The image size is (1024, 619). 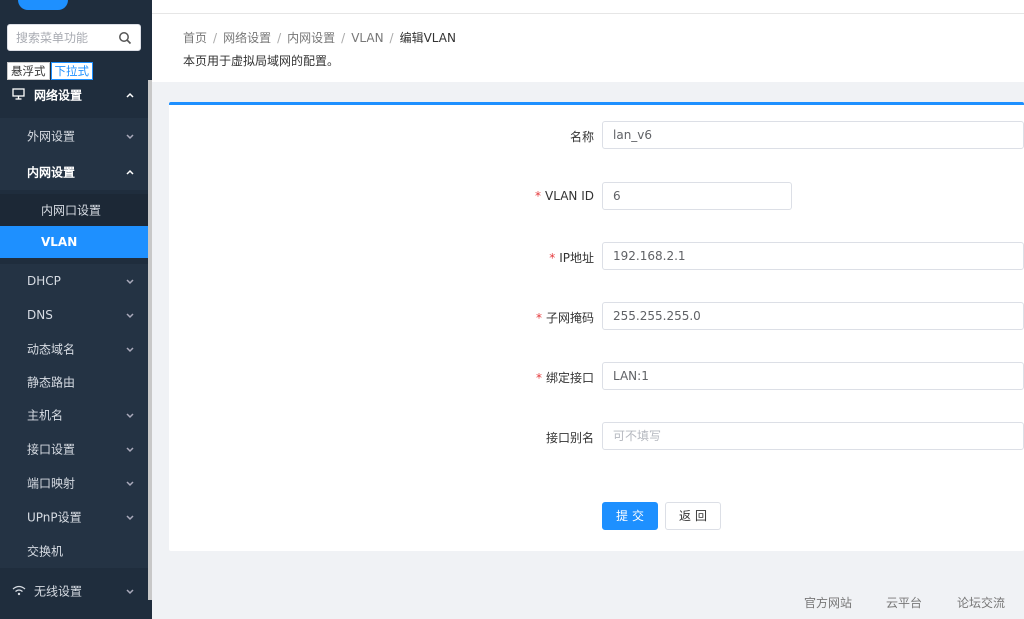 I want to click on sidebar-item-ddns: 动态域名, so click(x=75, y=349).